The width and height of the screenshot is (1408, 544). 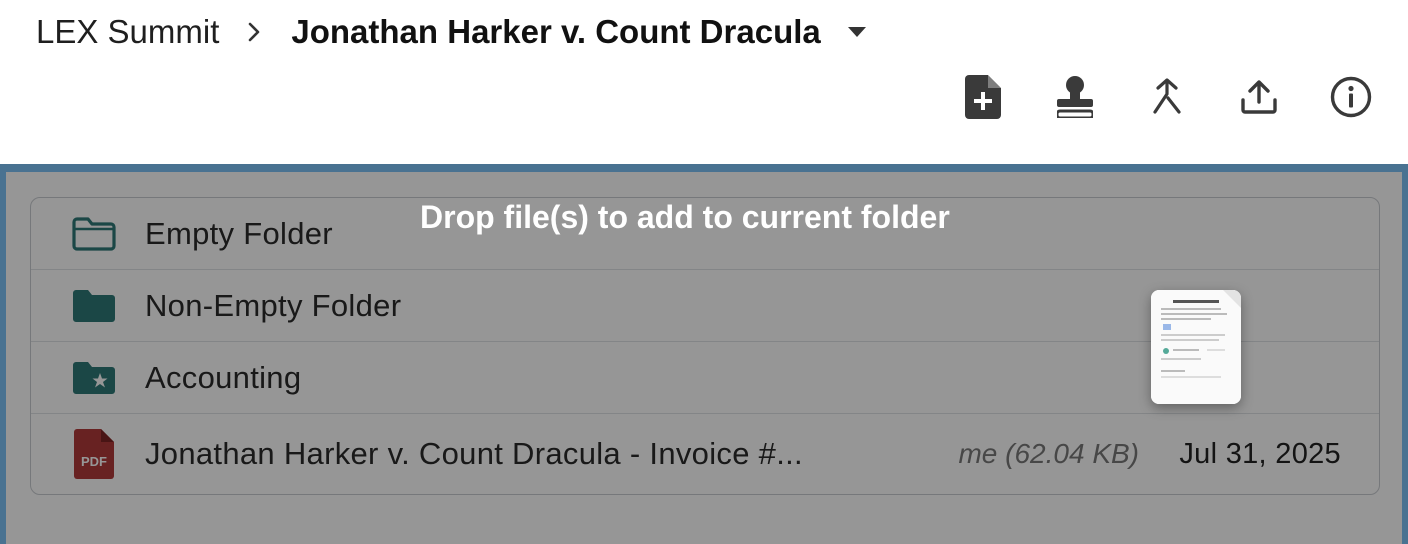 I want to click on caret-down-icon, so click(x=857, y=32).